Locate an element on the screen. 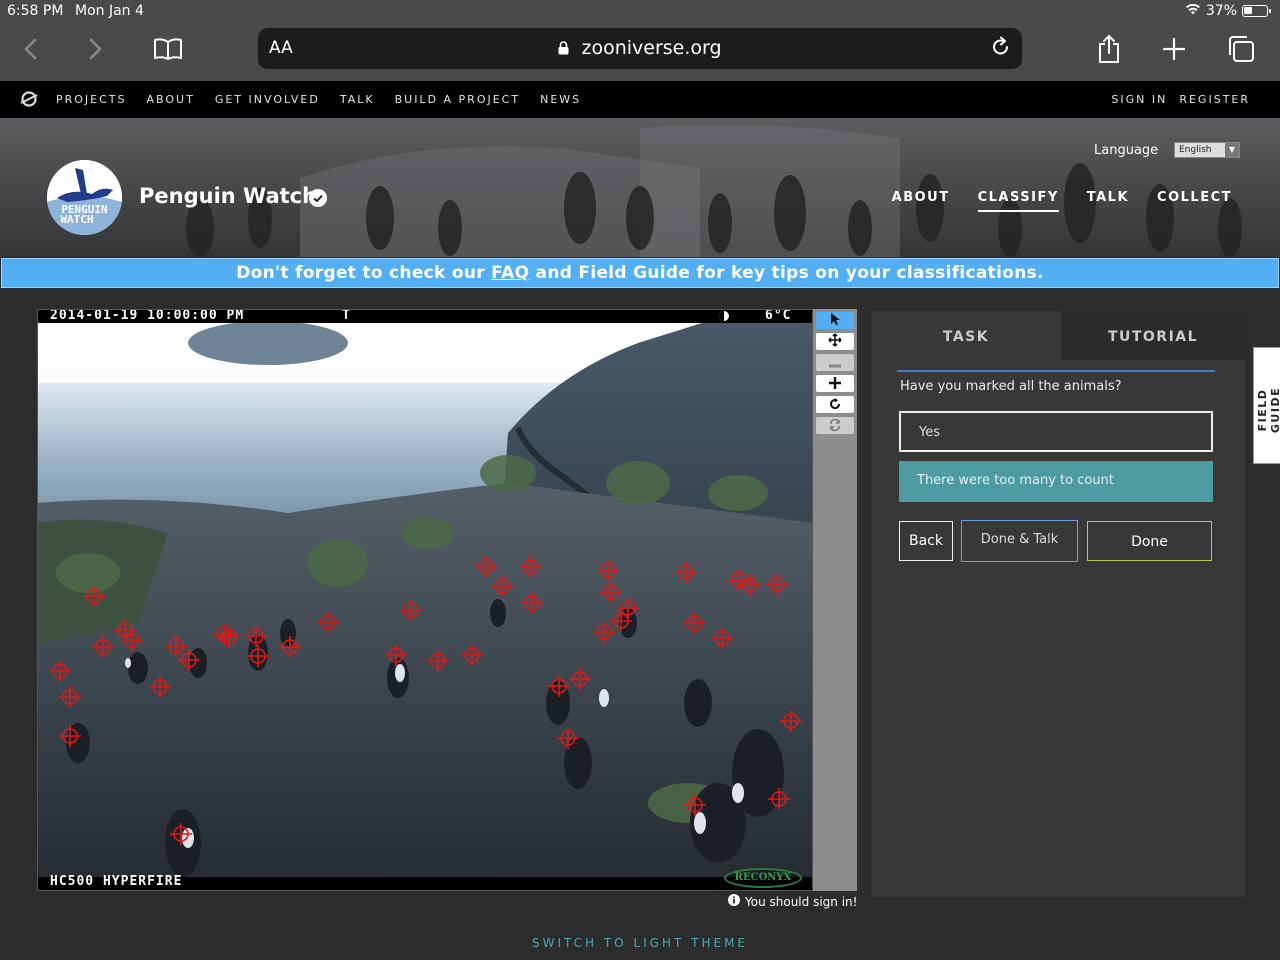 The image size is (1280, 960). verified-icon is located at coordinates (318, 200).